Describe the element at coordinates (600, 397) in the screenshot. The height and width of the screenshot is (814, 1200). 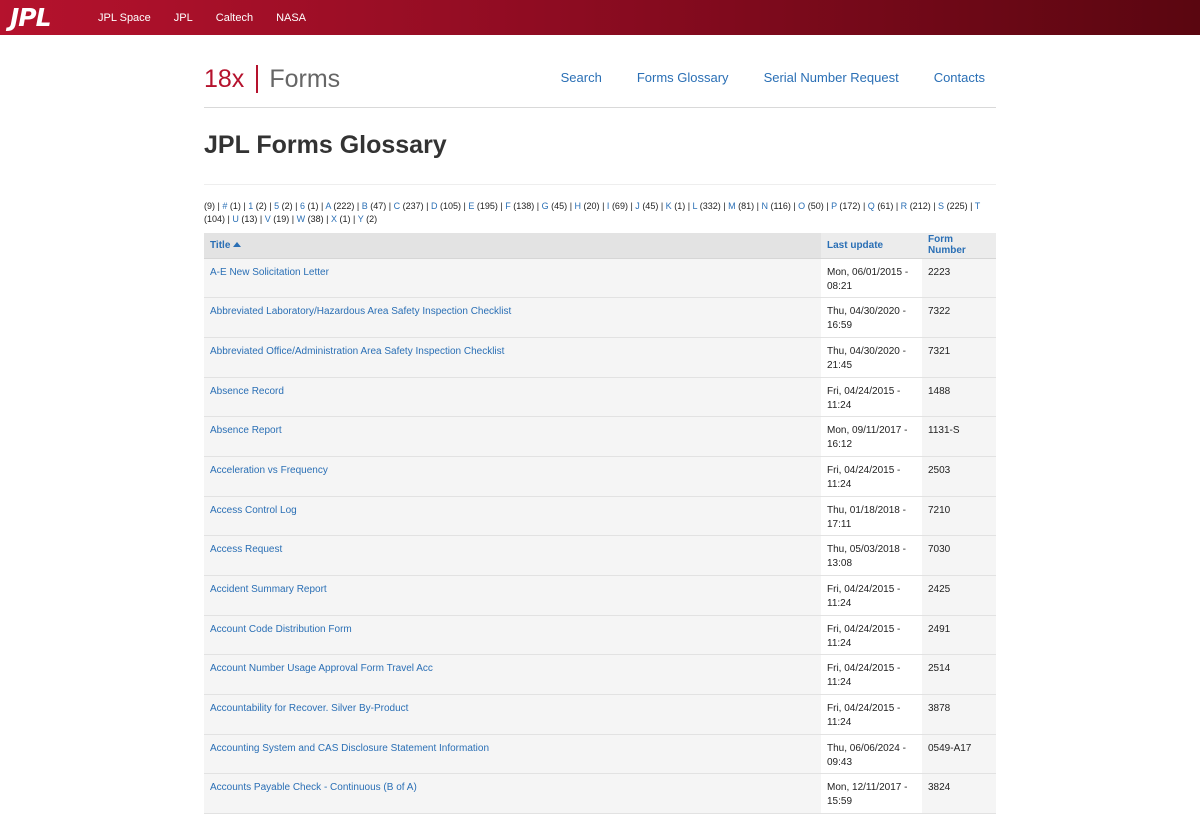
I see `table-row: Absence Record Fri, 04/24/2015 - 11:24 1488` at that location.